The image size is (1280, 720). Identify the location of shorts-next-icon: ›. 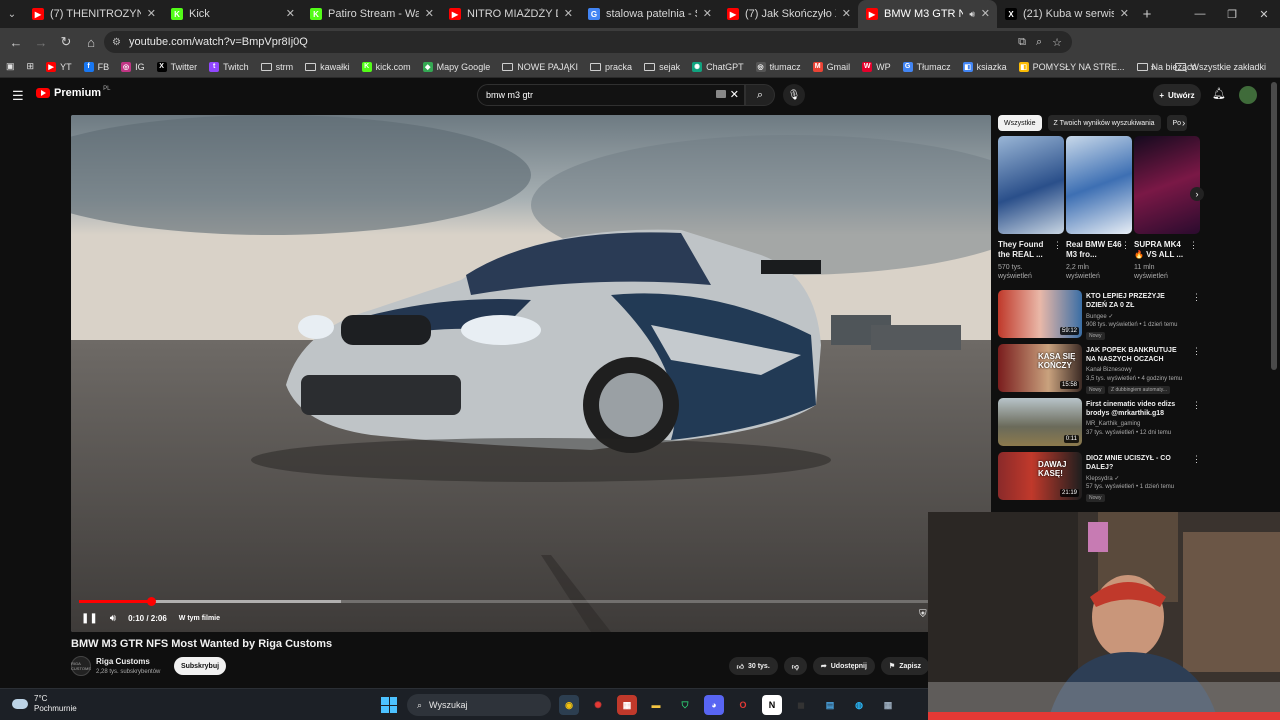
(1197, 194).